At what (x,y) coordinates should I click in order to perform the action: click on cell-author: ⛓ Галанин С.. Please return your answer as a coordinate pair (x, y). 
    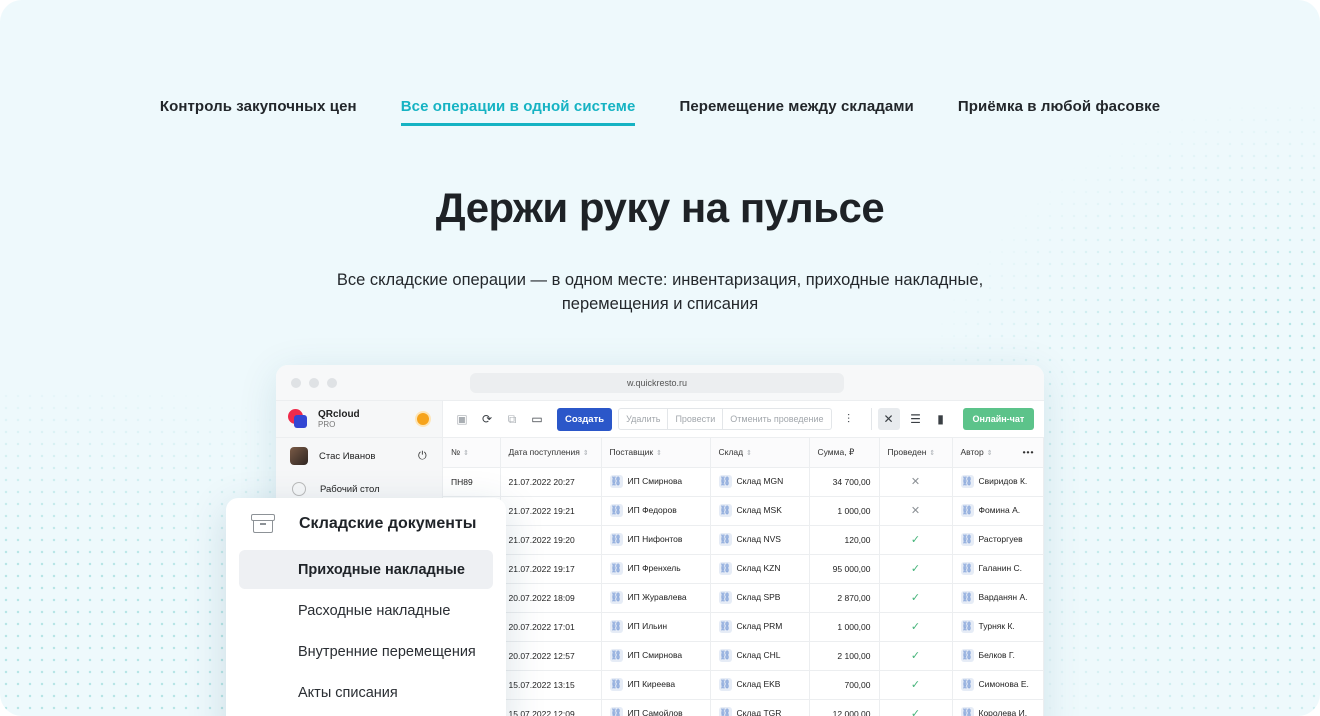
    Looking at the image, I should click on (998, 569).